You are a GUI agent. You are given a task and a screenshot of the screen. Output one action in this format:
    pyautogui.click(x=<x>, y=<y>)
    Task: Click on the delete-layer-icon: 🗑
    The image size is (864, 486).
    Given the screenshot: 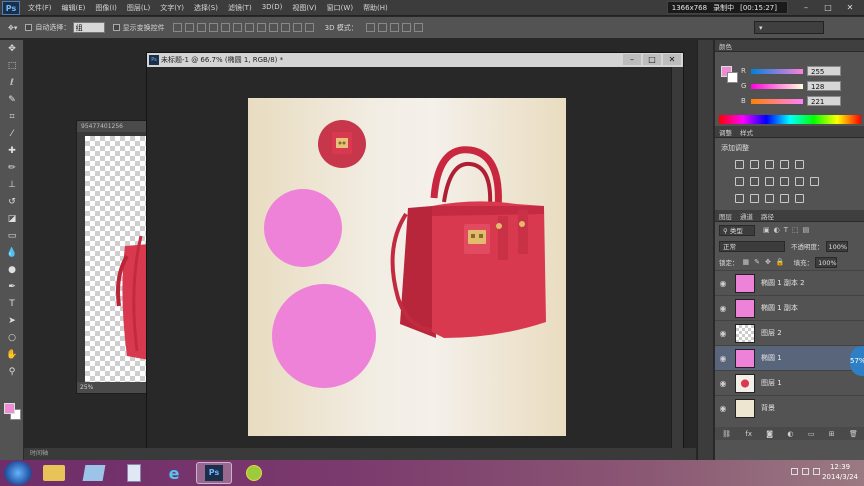 What is the action you would take?
    pyautogui.click(x=853, y=434)
    